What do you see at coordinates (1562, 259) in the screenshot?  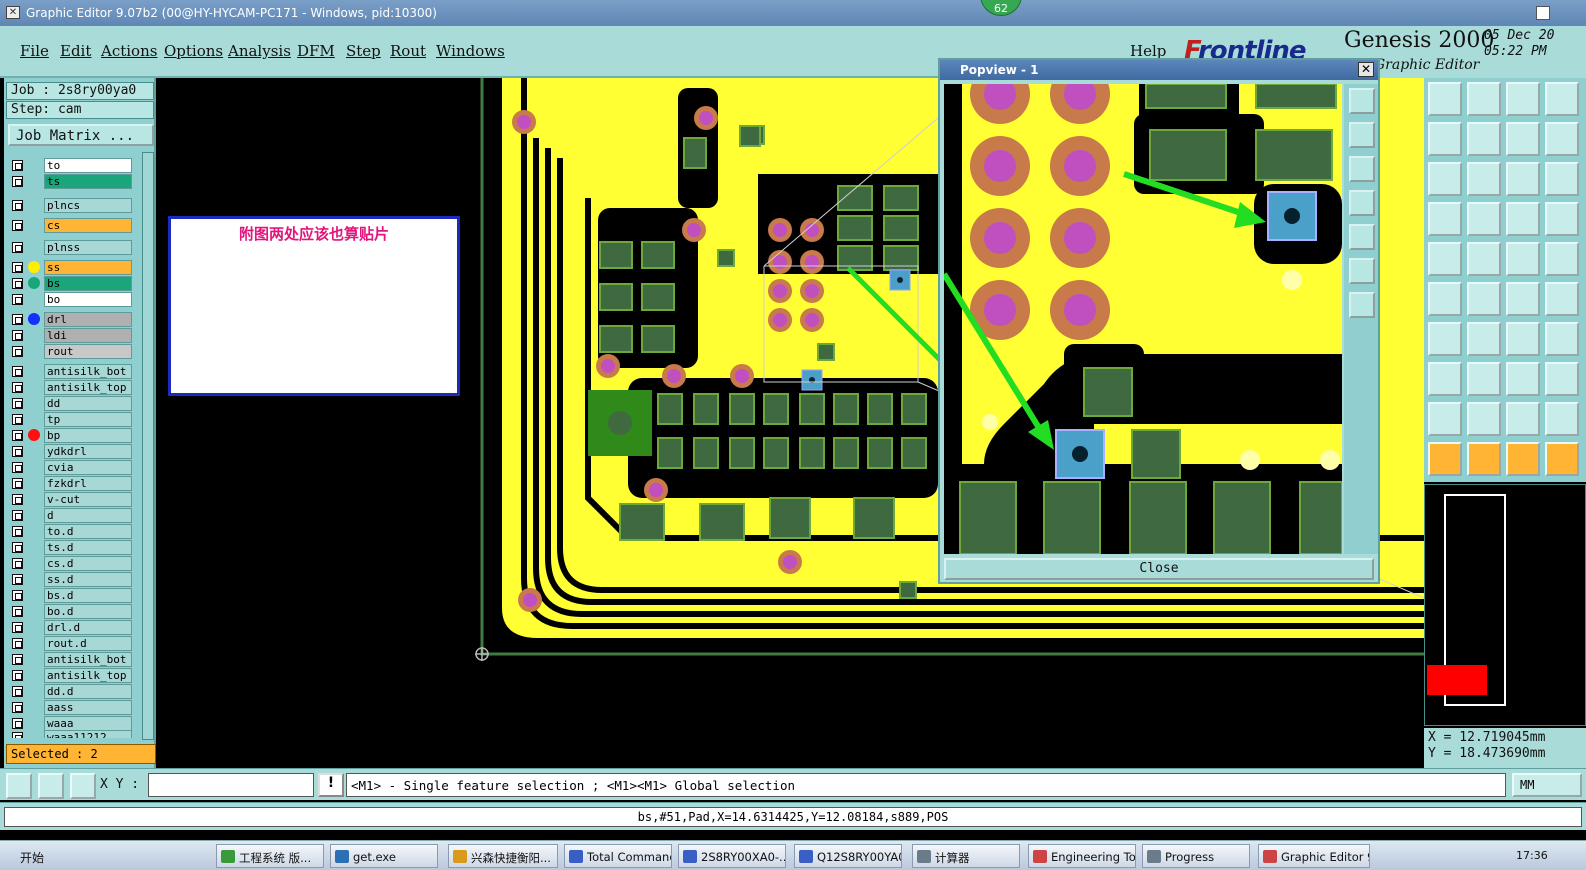 I see `pad-icon` at bounding box center [1562, 259].